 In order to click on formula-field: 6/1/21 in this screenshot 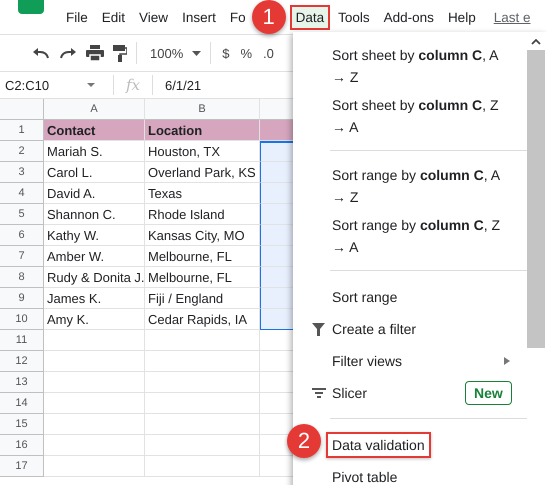, I will do `click(183, 85)`.